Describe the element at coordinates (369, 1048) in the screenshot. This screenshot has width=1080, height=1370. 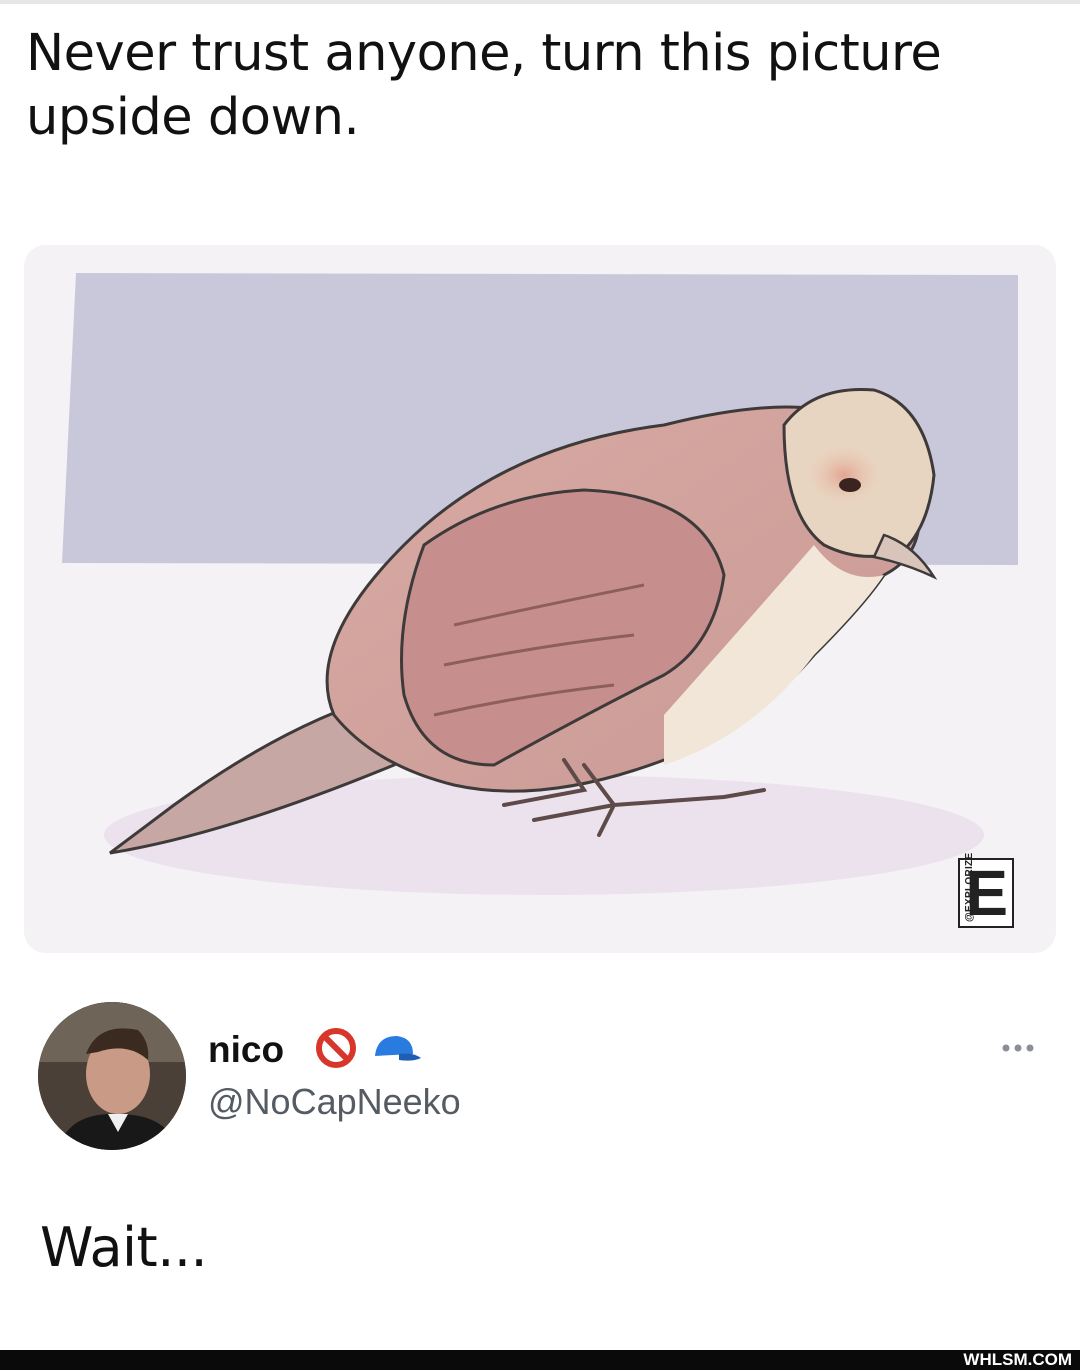
I see `name-badges` at that location.